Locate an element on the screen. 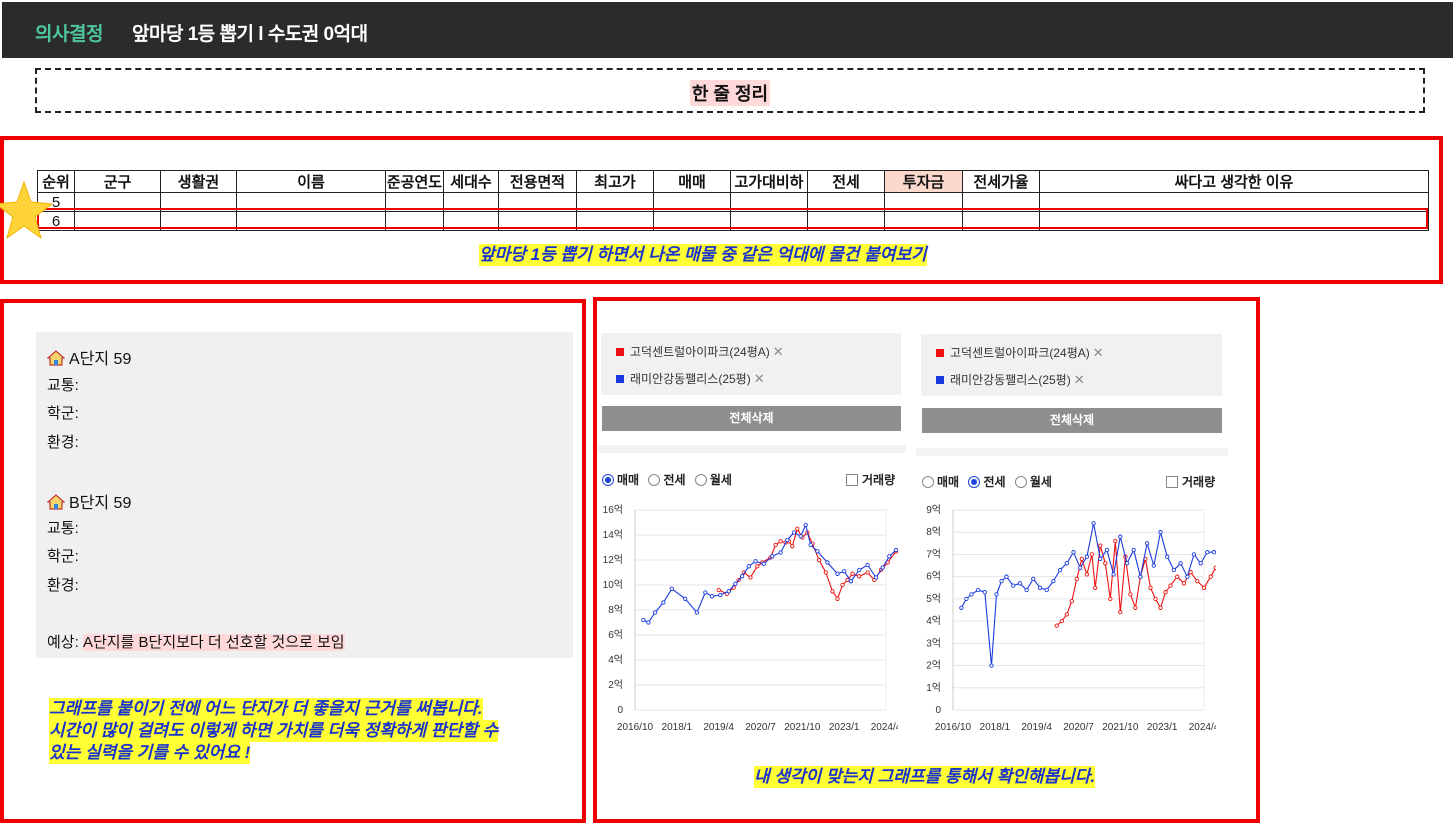 The image size is (1455, 823). y-tick-label: 0 is located at coordinates (620, 710).